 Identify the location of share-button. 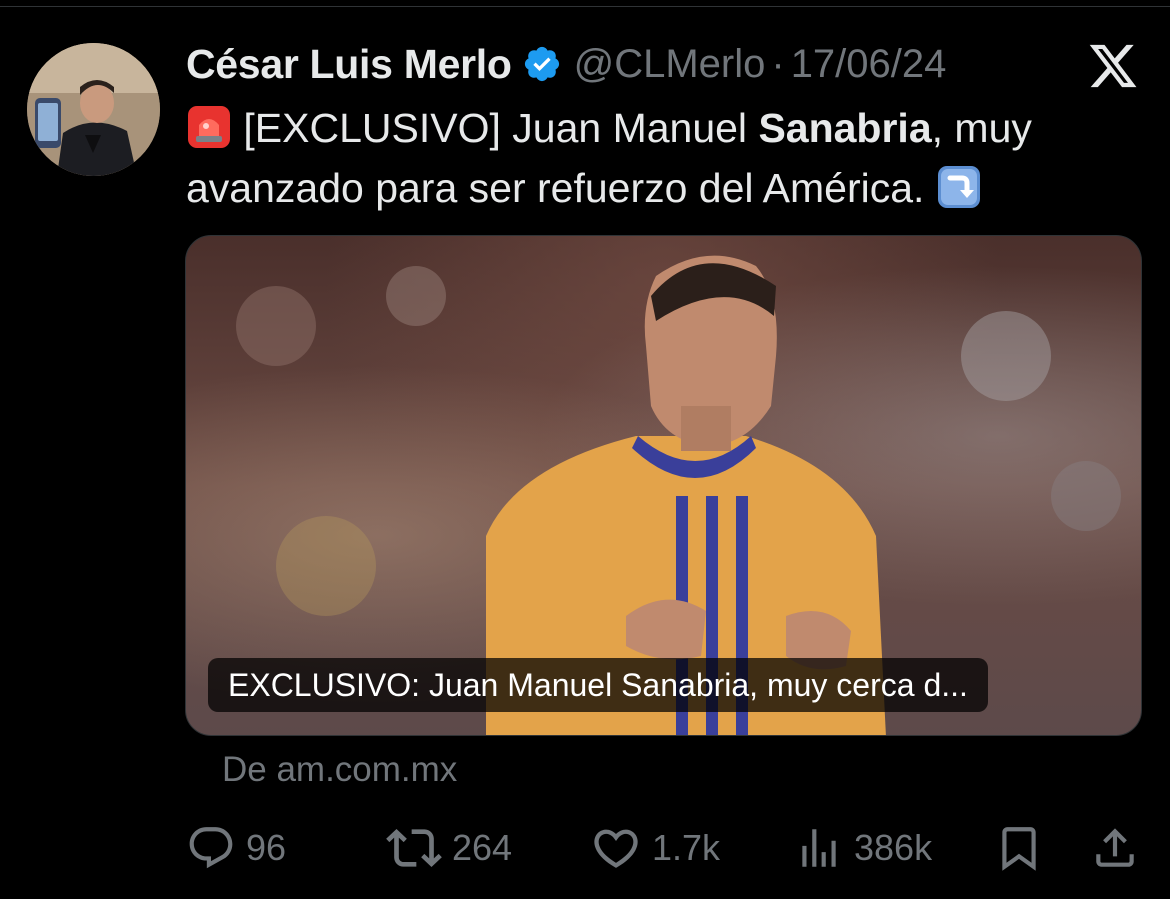
(1115, 848).